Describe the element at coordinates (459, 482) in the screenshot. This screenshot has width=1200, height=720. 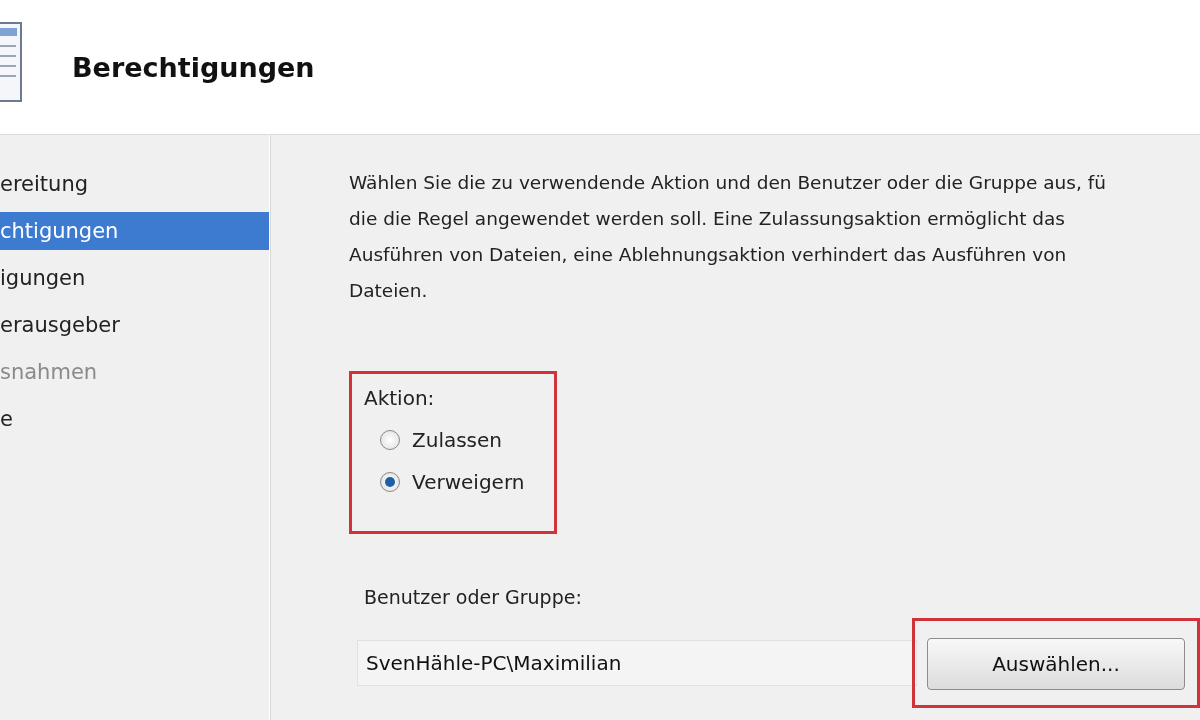
I see `radio-option: Verweigern` at that location.